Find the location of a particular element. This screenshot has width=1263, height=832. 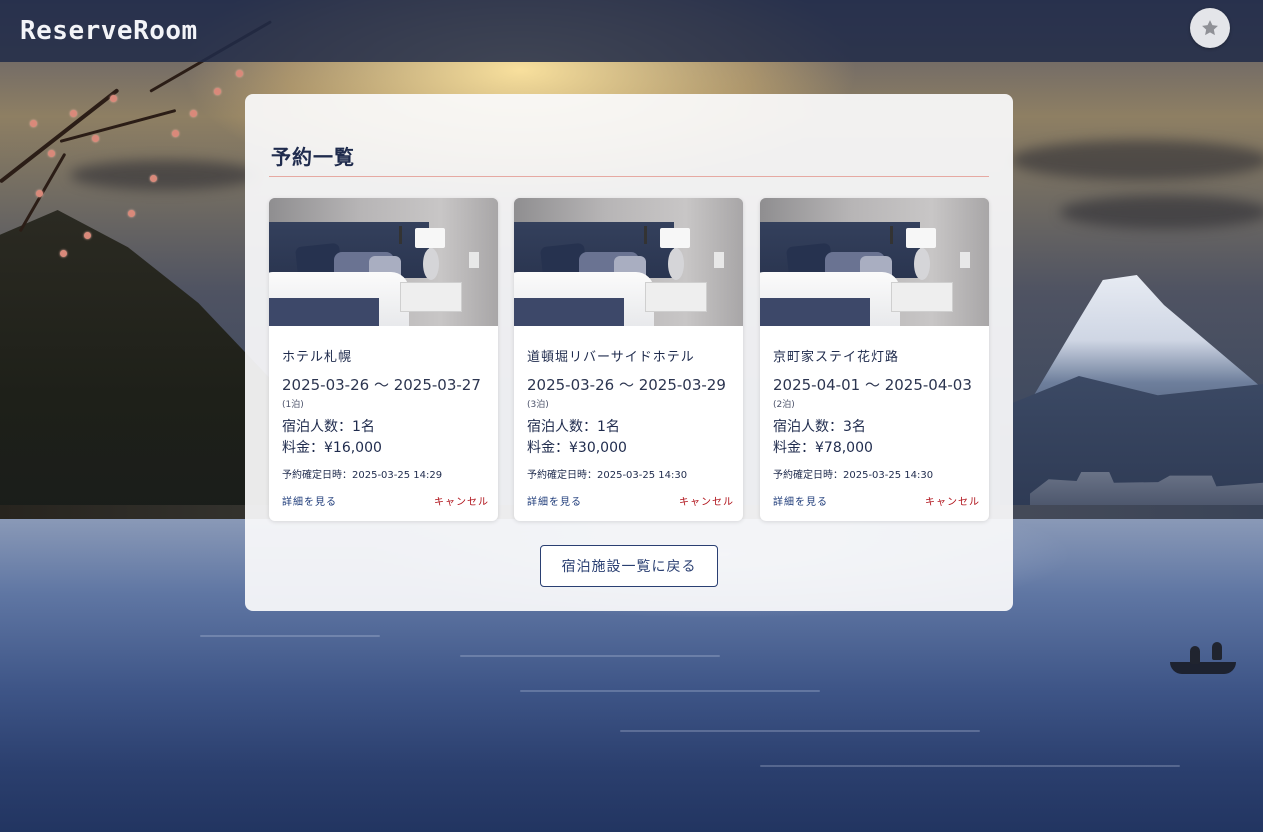

stay-dates: 2025-04-01 〜 2025-04-03 is located at coordinates (872, 385).